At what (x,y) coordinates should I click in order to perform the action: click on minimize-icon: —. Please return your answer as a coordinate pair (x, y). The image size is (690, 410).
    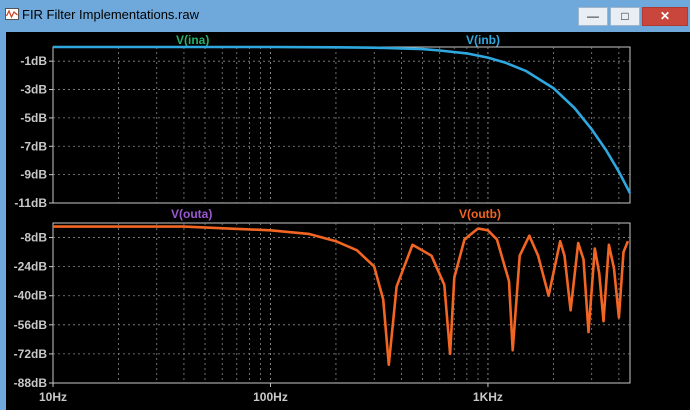
    Looking at the image, I should click on (593, 16).